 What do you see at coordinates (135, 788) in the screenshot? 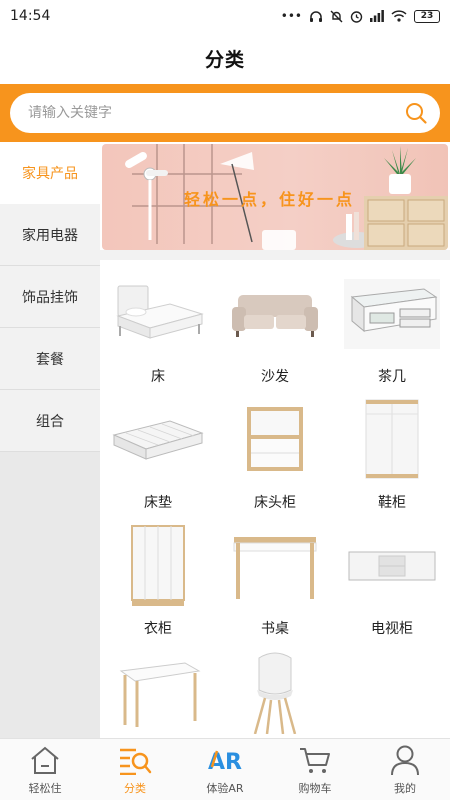
I see `nav-label-category: 分类` at bounding box center [135, 788].